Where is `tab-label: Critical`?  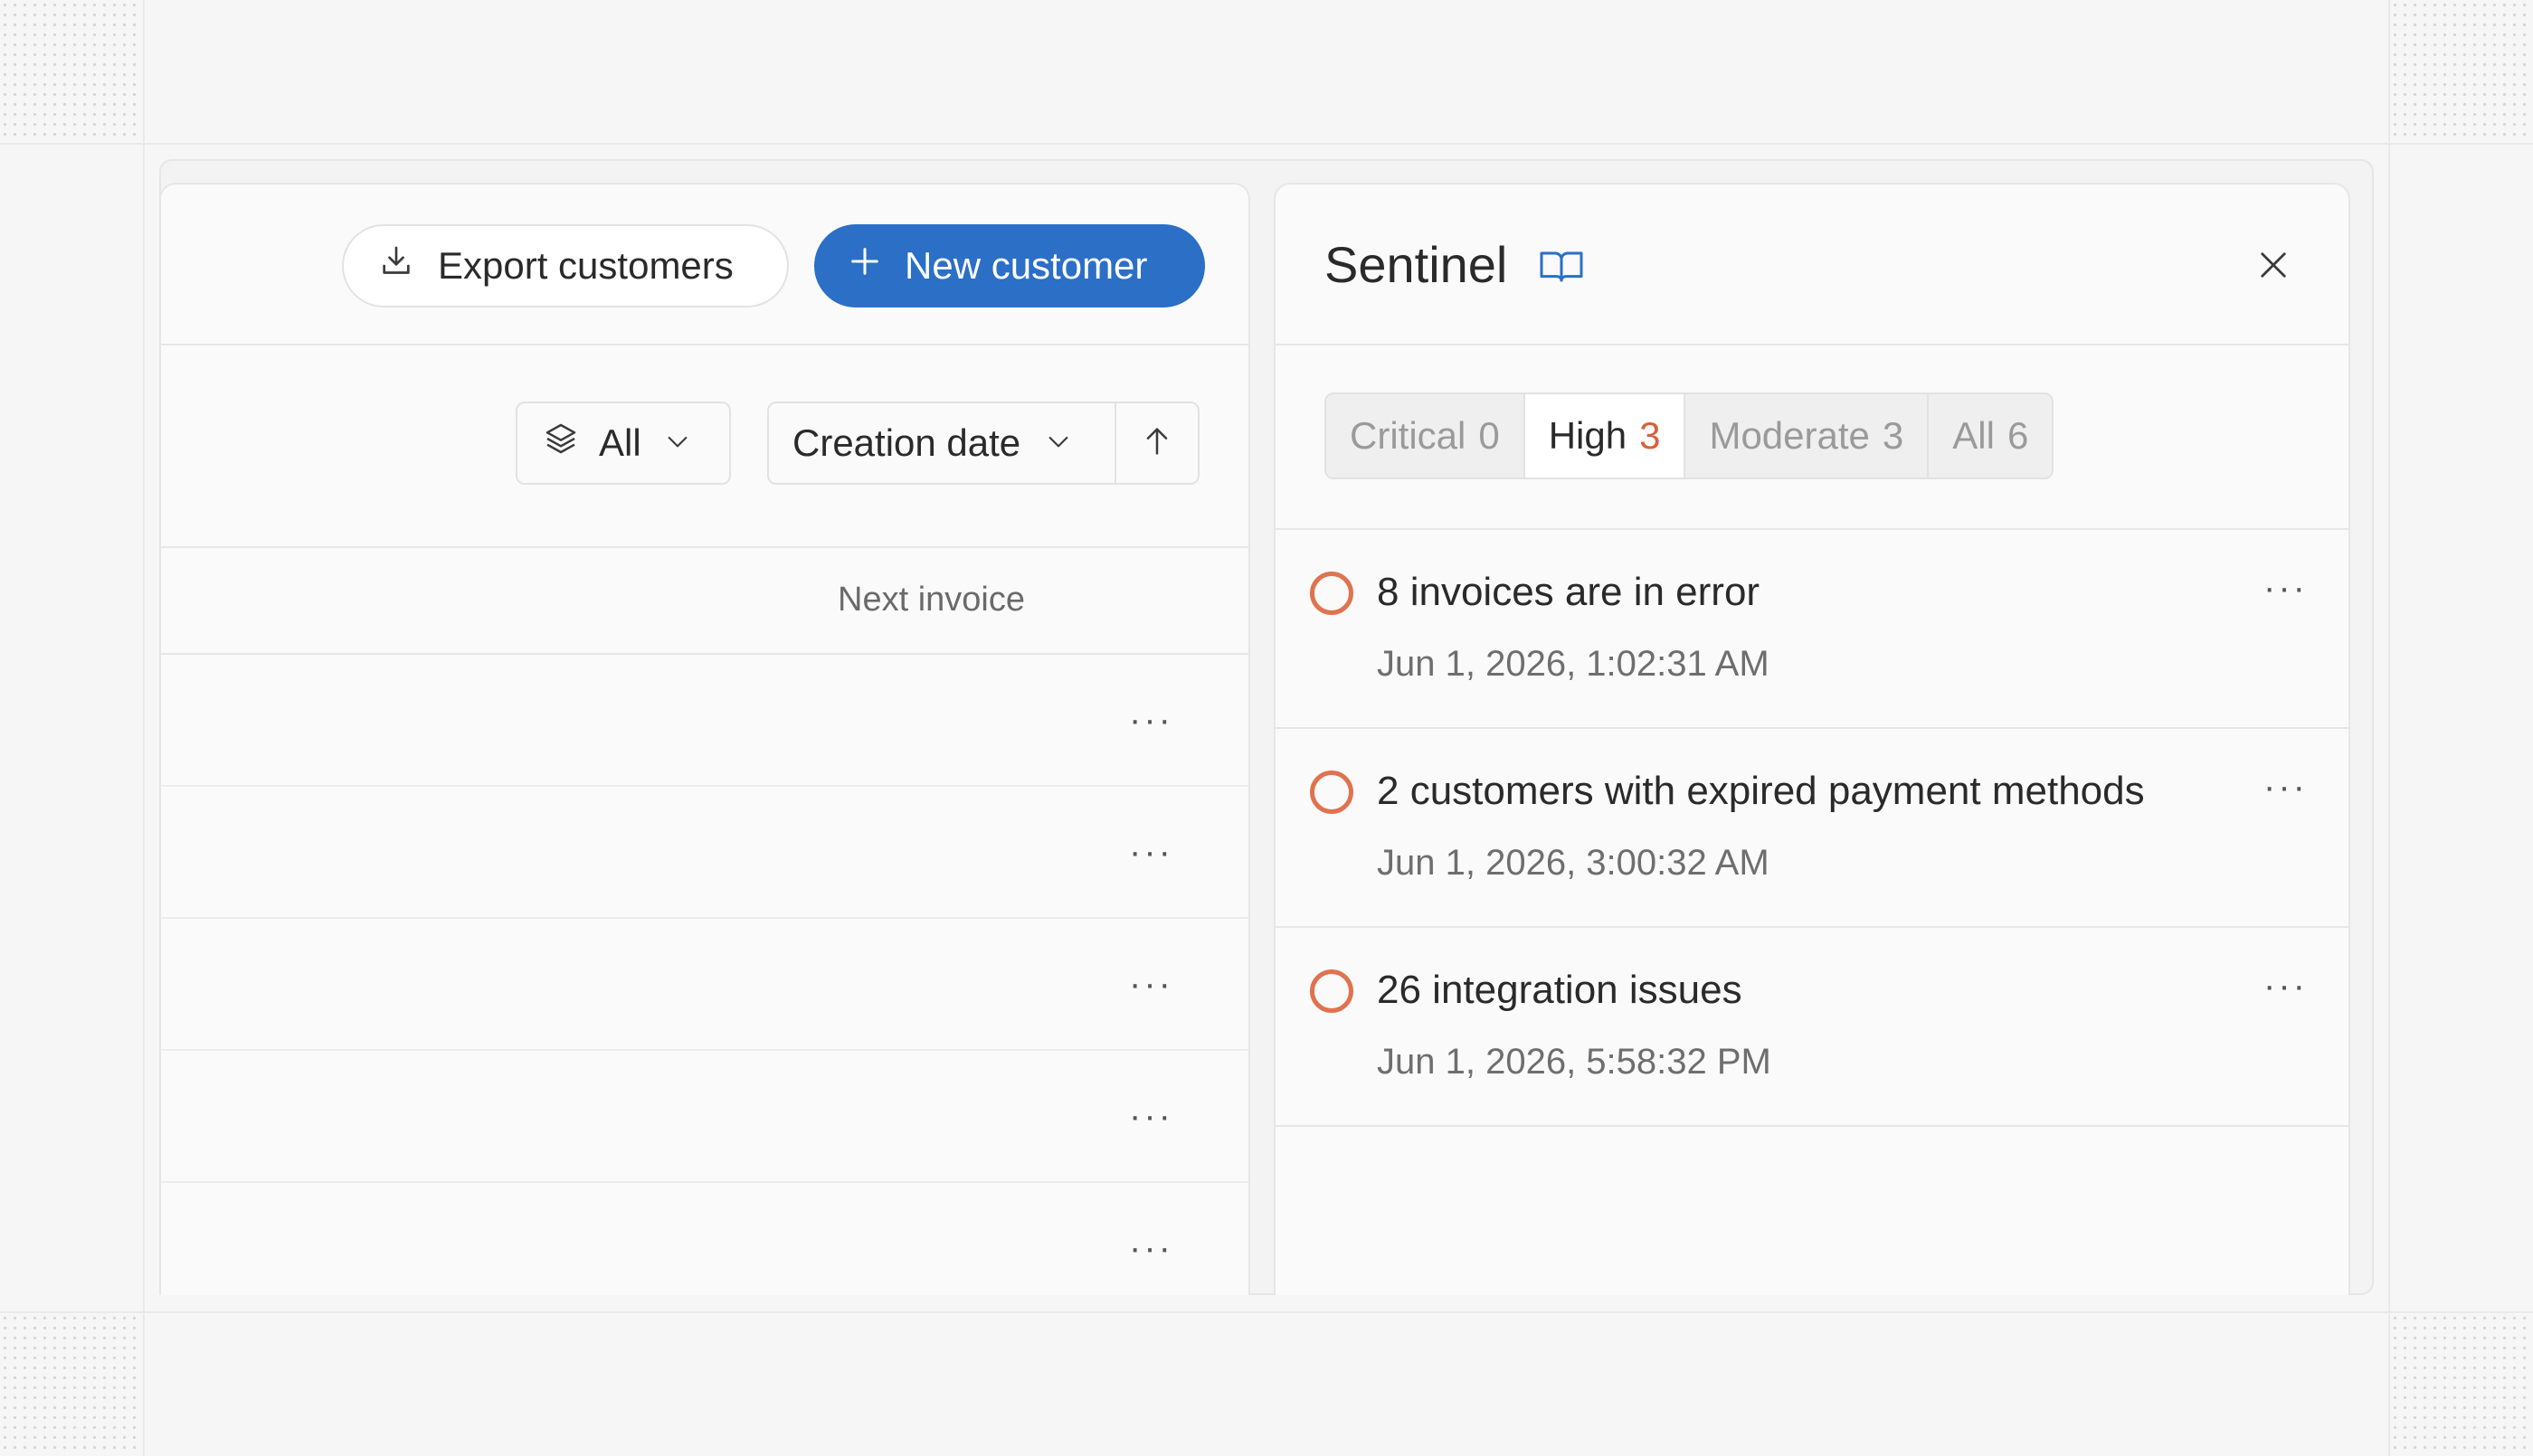
tab-label: Critical is located at coordinates (1408, 436).